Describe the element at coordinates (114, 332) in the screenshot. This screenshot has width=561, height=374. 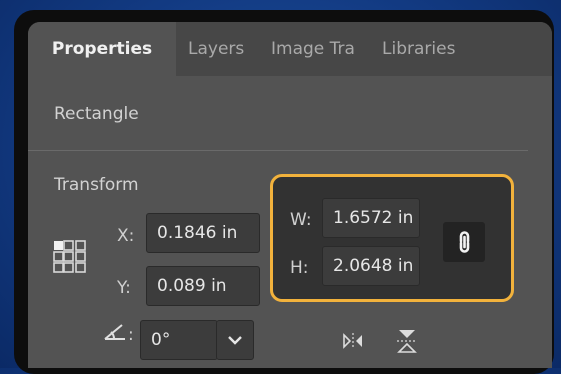
I see `rotate-angle-icon` at that location.